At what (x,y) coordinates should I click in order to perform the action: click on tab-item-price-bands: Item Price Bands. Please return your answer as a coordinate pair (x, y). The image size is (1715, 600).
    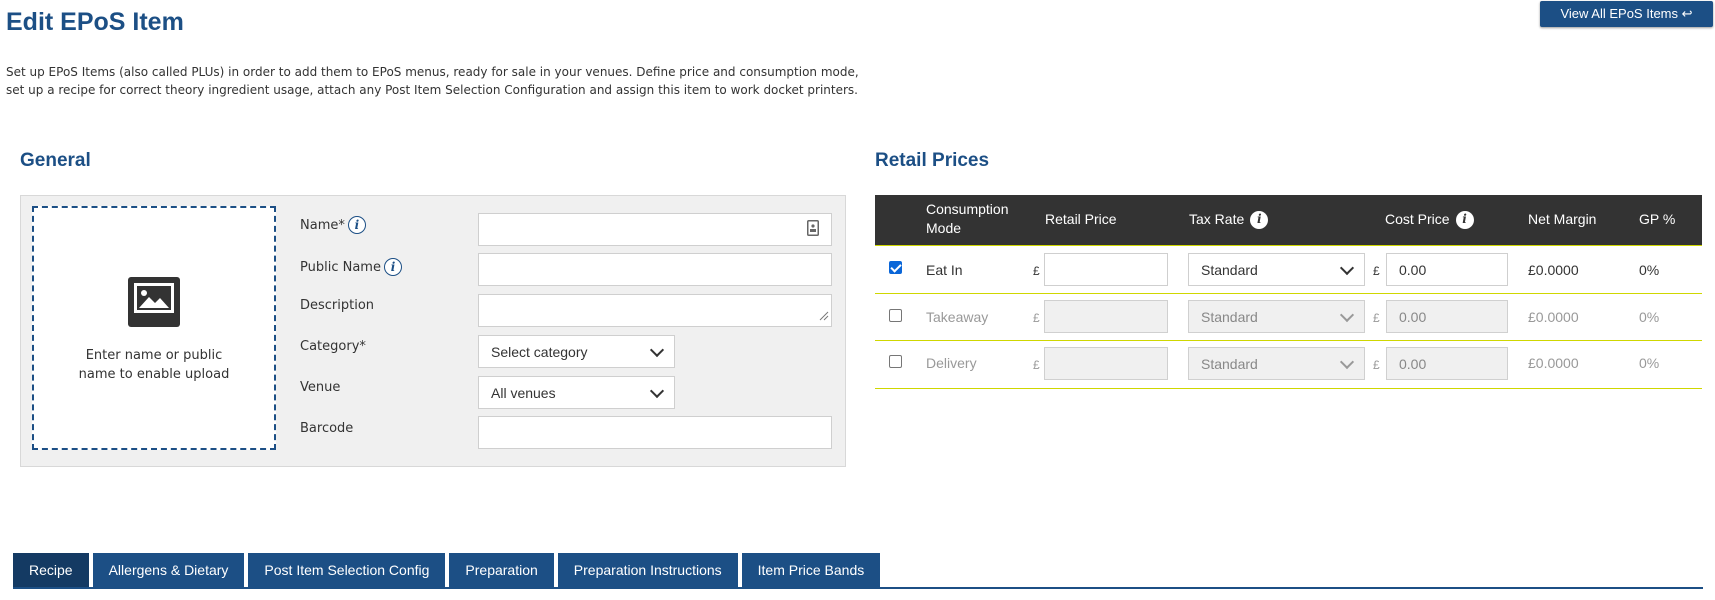
    Looking at the image, I should click on (811, 570).